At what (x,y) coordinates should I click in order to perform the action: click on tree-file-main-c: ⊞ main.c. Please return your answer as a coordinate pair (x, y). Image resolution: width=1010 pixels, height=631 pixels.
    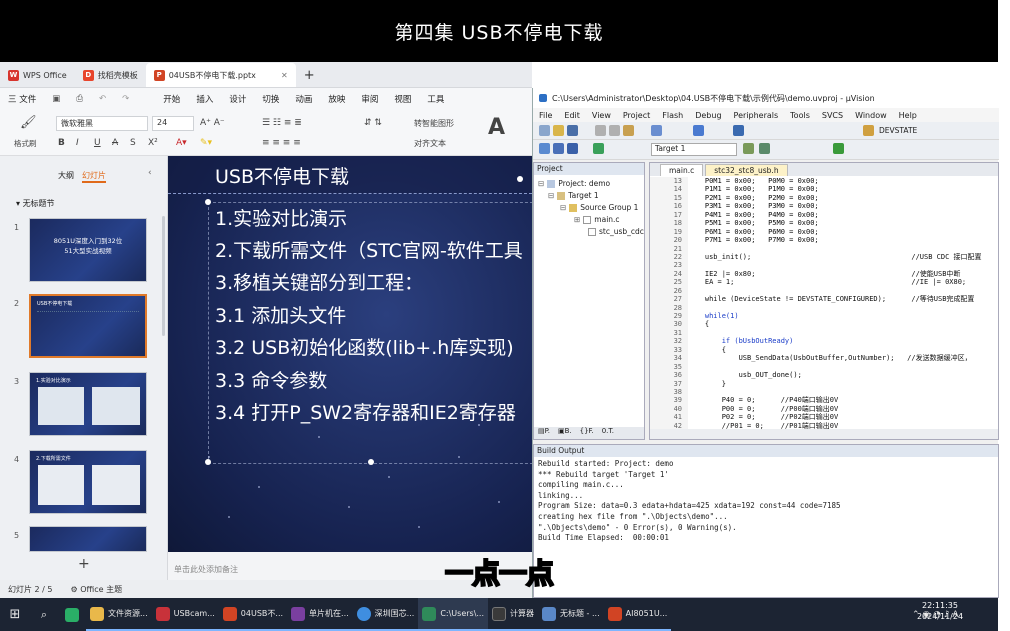
    Looking at the image, I should click on (597, 219).